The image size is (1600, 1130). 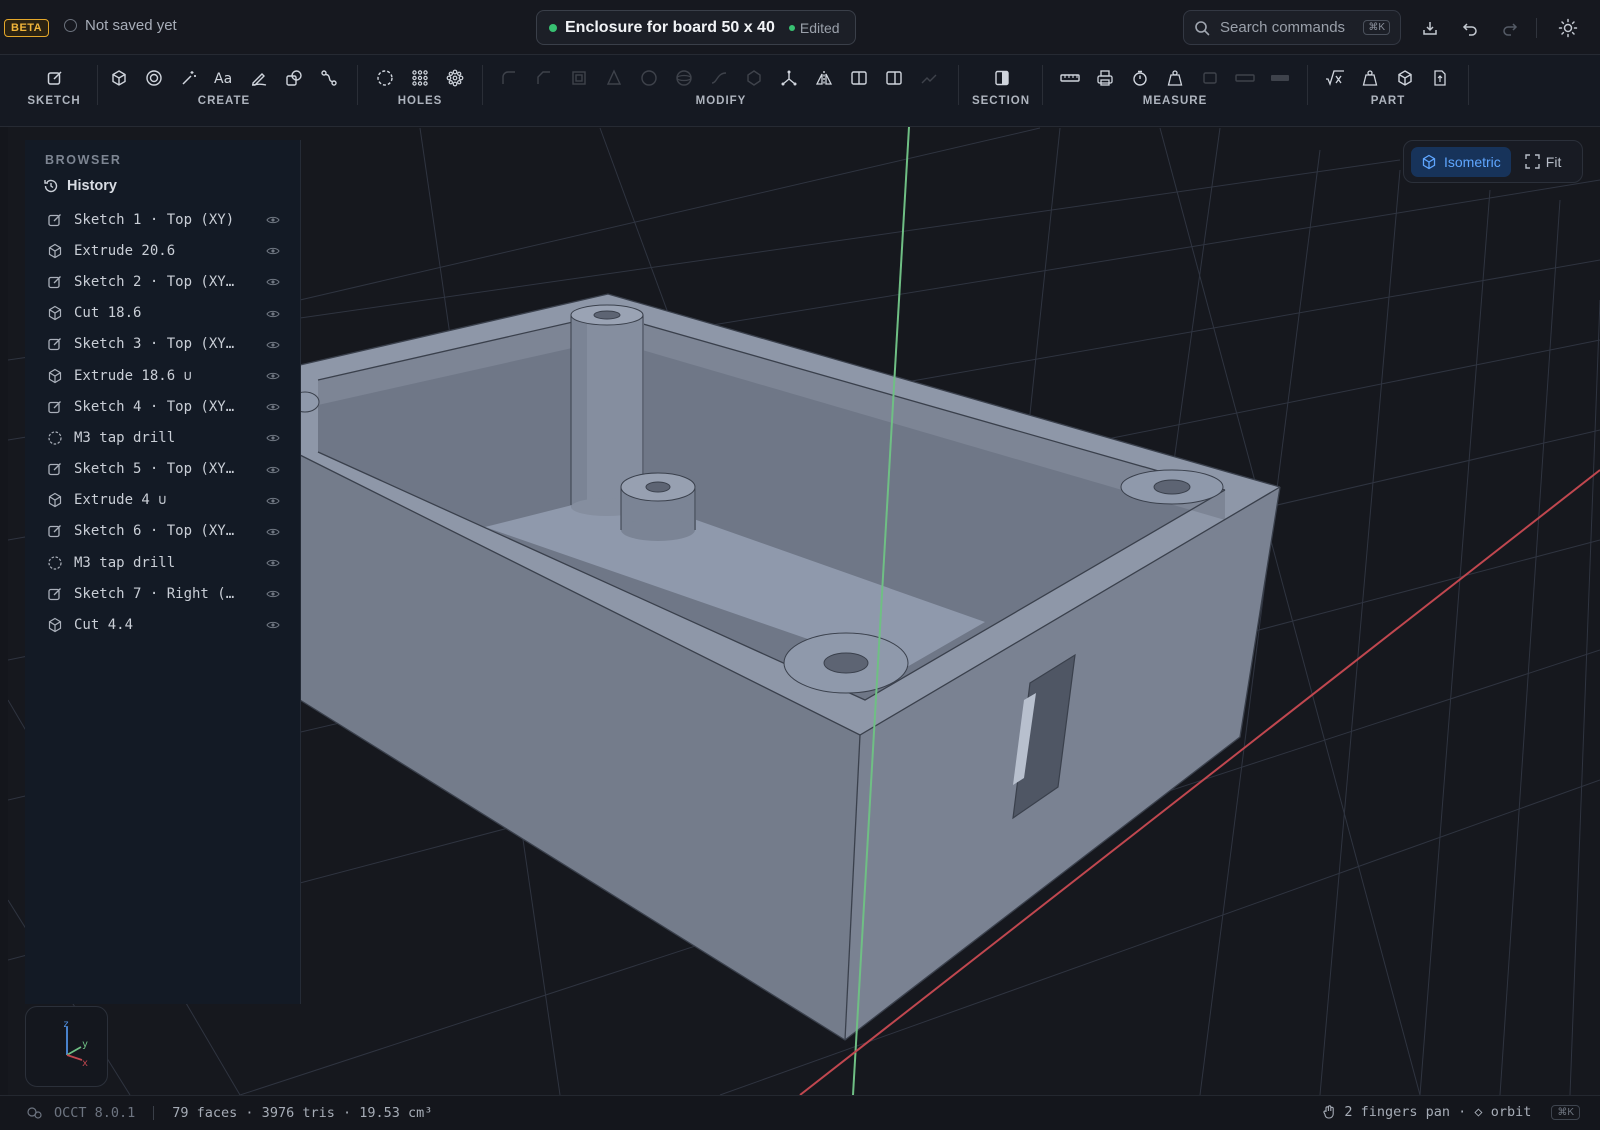 What do you see at coordinates (509, 78) in the screenshot?
I see `fillet-icon` at bounding box center [509, 78].